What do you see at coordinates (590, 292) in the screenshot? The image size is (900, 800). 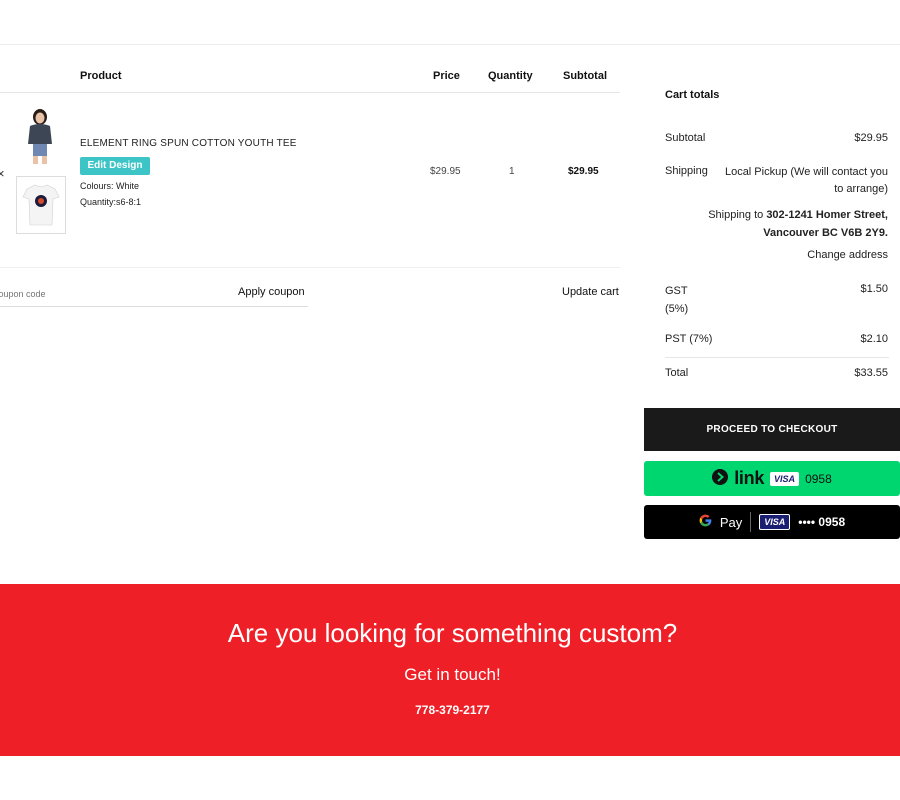 I see `update-cart-button: Update cart` at bounding box center [590, 292].